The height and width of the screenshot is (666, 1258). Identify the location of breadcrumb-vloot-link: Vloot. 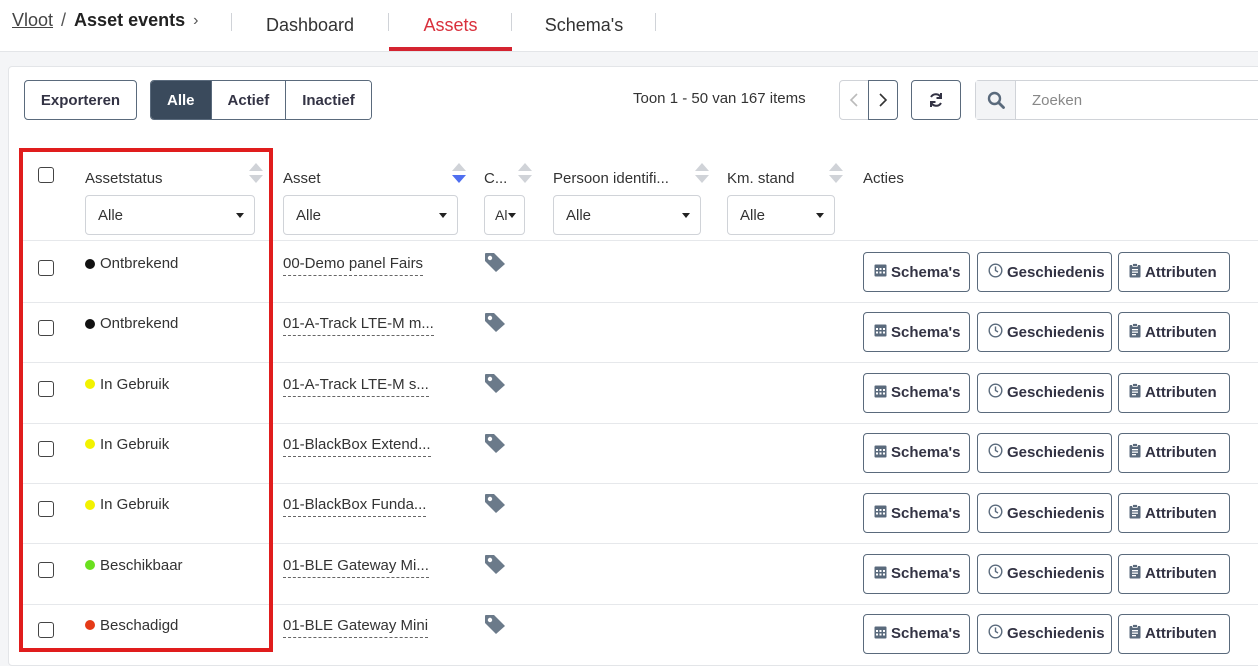
(32, 20).